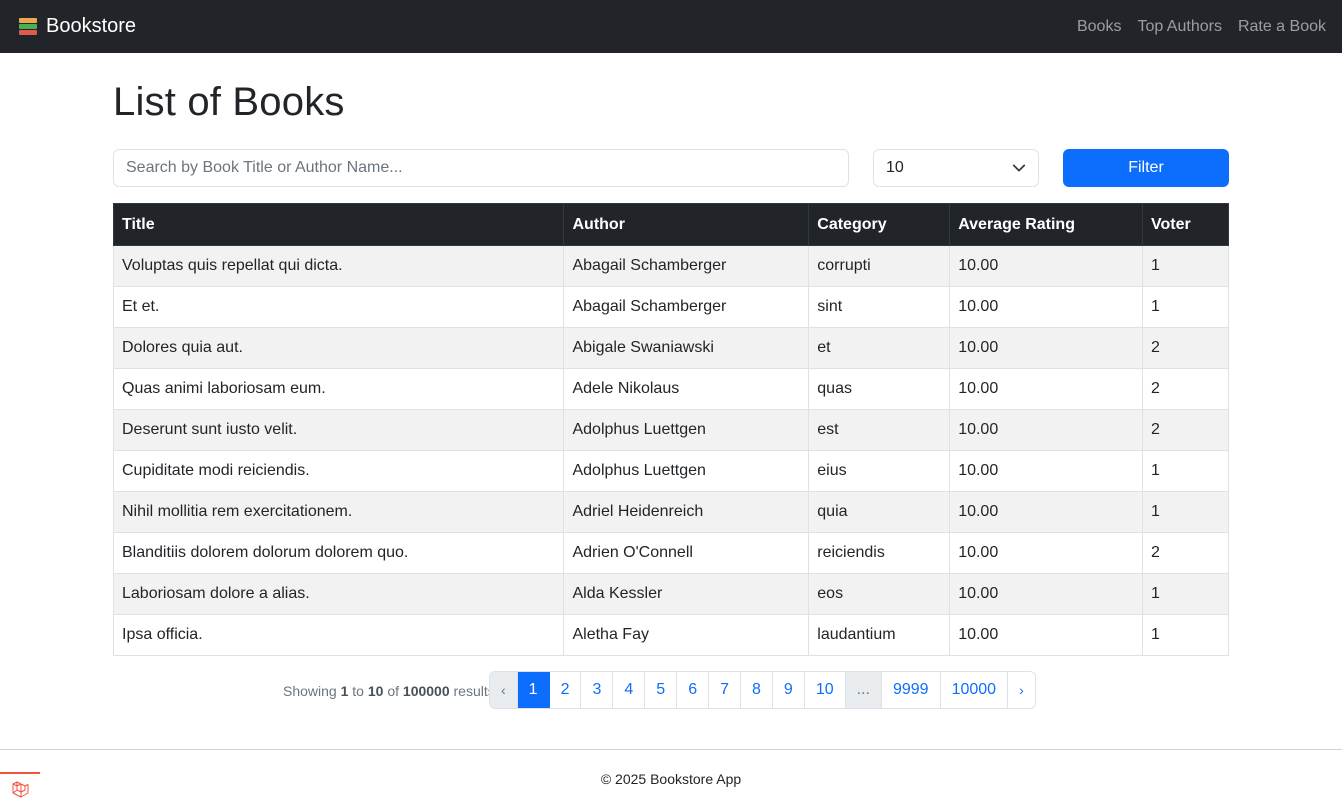 The height and width of the screenshot is (806, 1342). Describe the element at coordinates (879, 430) in the screenshot. I see `cell-category: est` at that location.